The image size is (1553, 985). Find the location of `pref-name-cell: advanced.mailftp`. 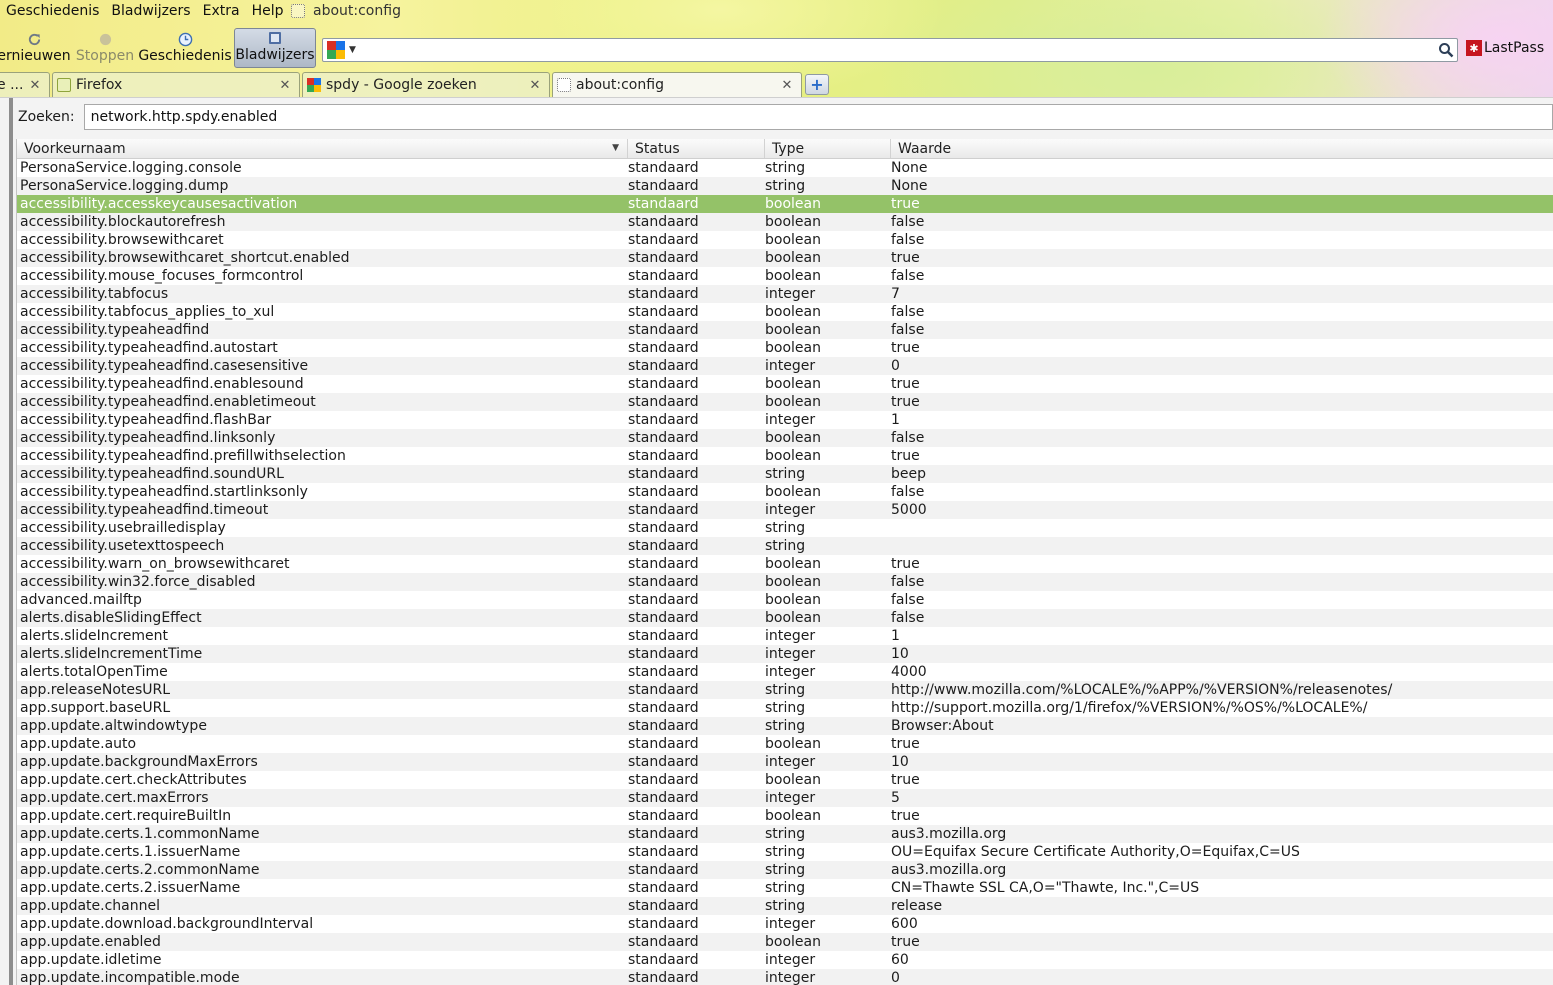

pref-name-cell: advanced.mailftp is located at coordinates (81, 600).